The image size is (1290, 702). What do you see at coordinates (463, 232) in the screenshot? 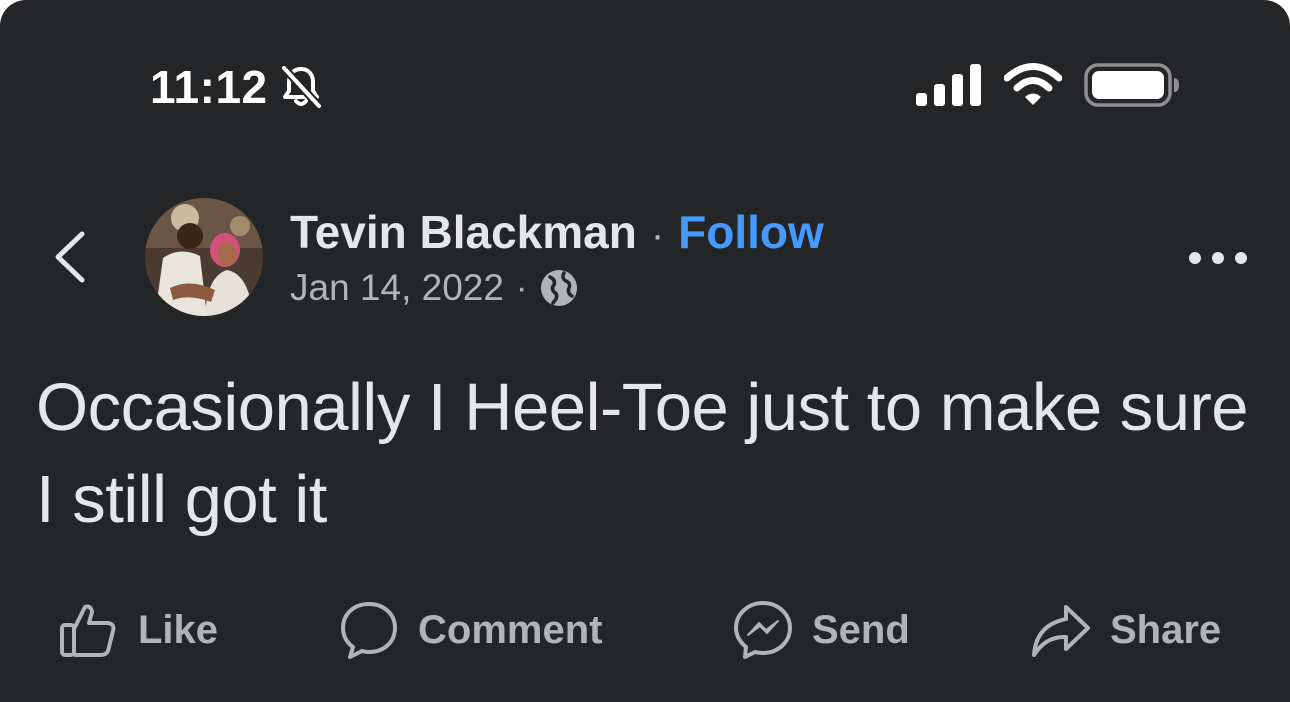
I see `author-name: Tevin Blackman` at bounding box center [463, 232].